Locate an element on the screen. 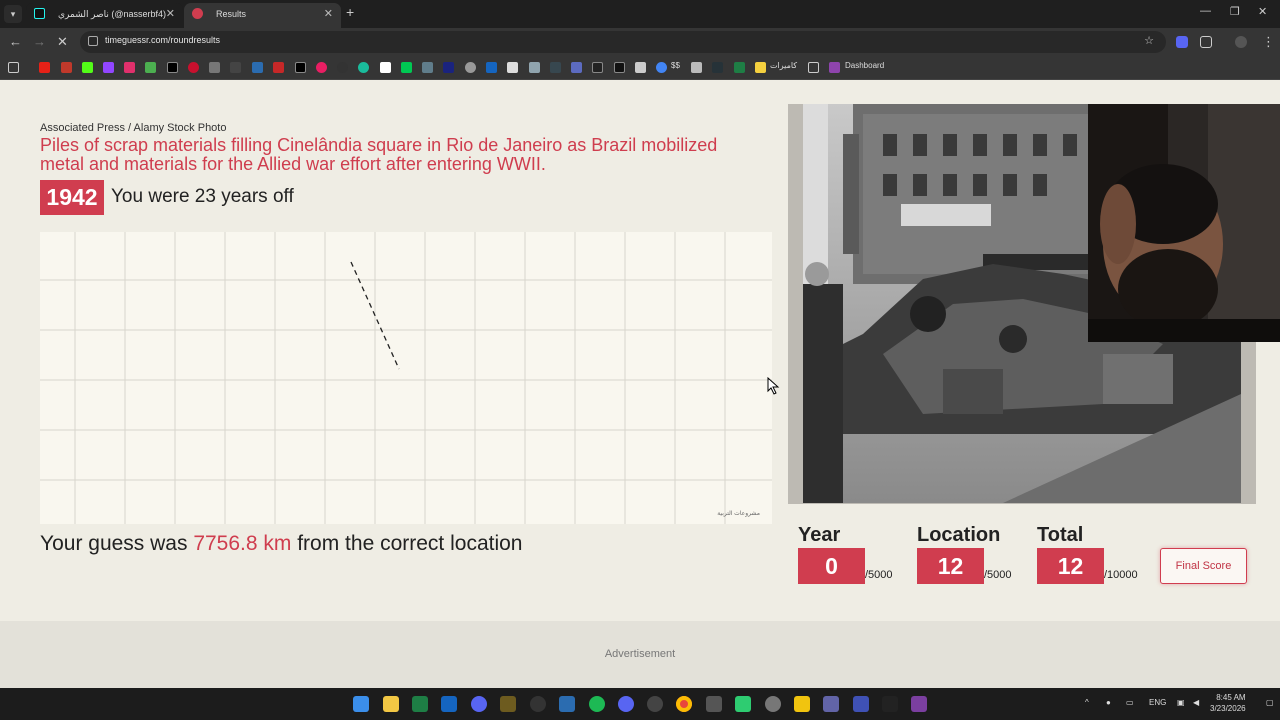  restore-icon: ❐ is located at coordinates (1235, 11).